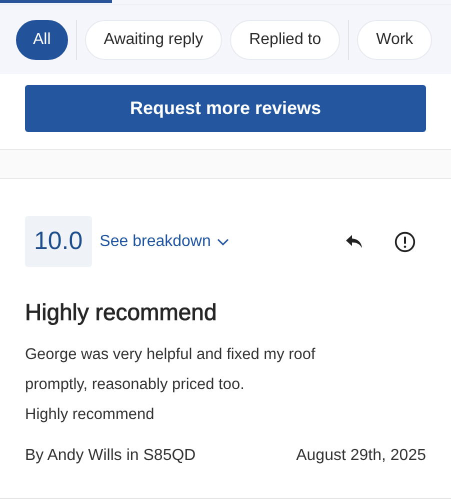 The height and width of the screenshot is (500, 451). Describe the element at coordinates (58, 241) in the screenshot. I see `review-score: 10.0` at that location.